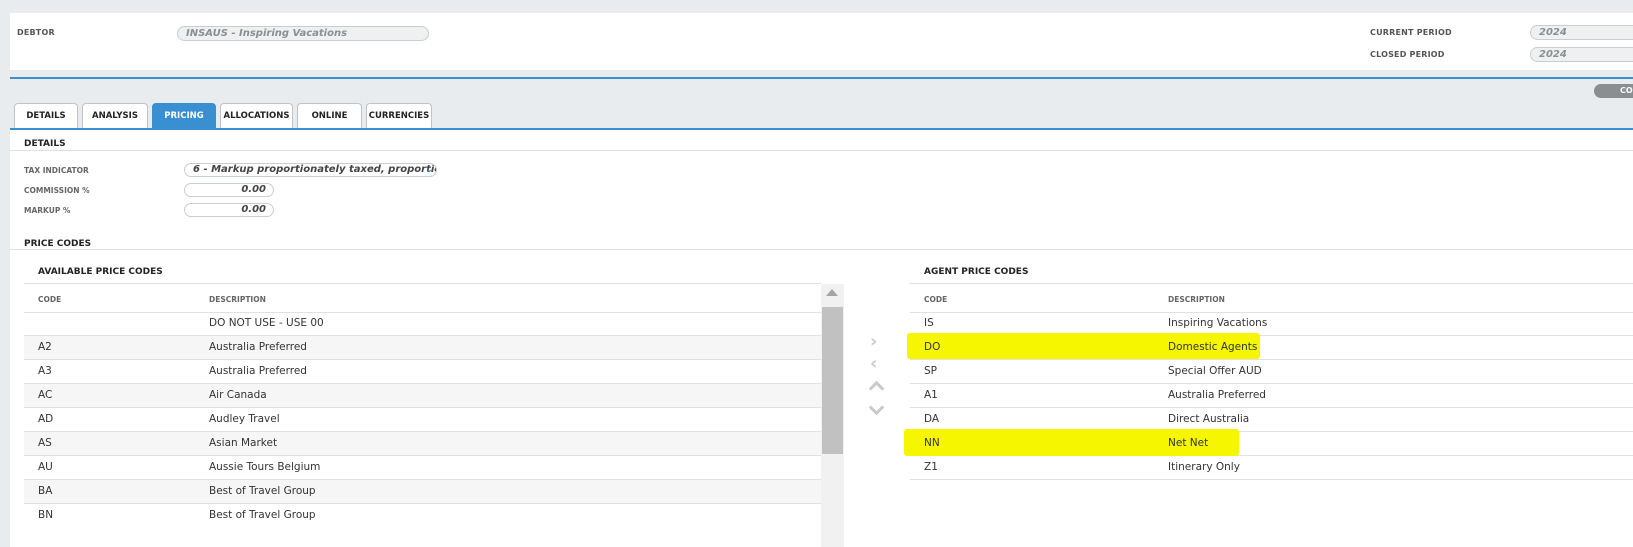 The height and width of the screenshot is (547, 1633). Describe the element at coordinates (265, 467) in the screenshot. I see `description-cell: Aussie Tours Belgium` at that location.